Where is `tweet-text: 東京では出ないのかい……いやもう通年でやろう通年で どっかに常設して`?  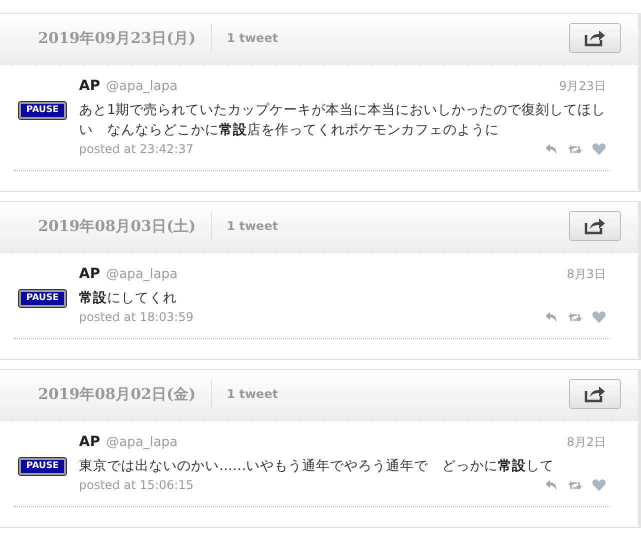
tweet-text: 東京では出ないのかい……いやもう通年でやろう通年で どっかに常設して is located at coordinates (317, 466).